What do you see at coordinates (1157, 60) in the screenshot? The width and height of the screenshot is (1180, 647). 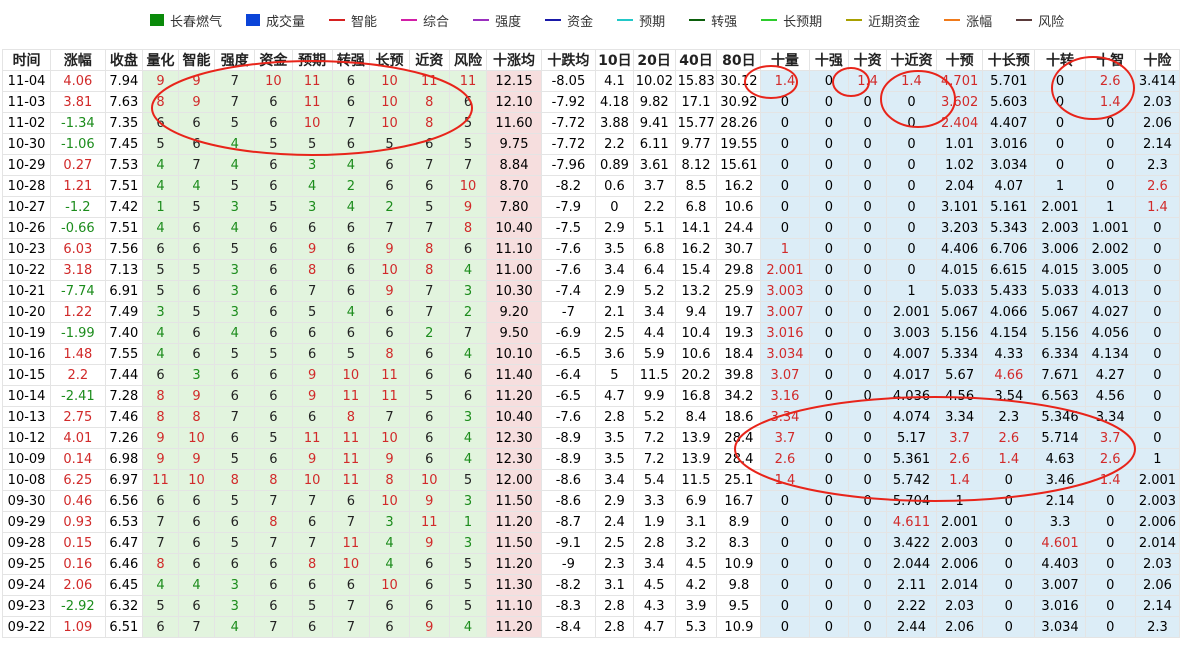 I see `column-header: 十险` at bounding box center [1157, 60].